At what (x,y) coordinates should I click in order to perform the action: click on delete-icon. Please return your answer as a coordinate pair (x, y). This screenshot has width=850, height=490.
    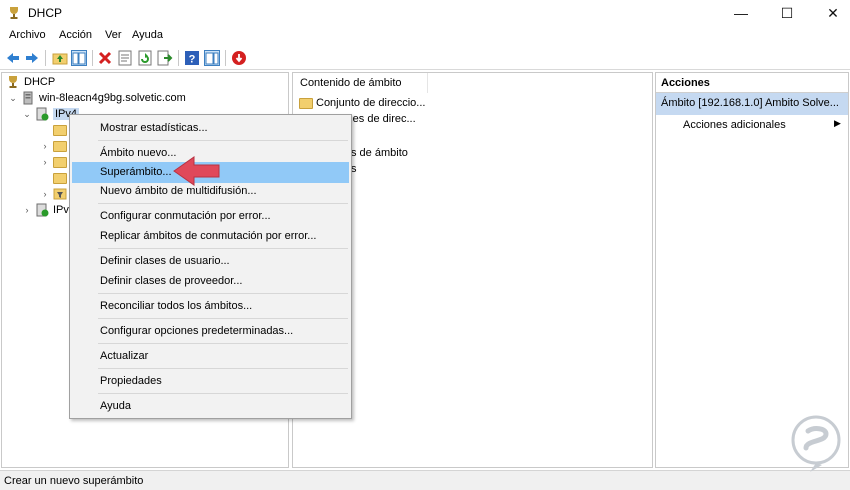
    Looking at the image, I should click on (105, 58).